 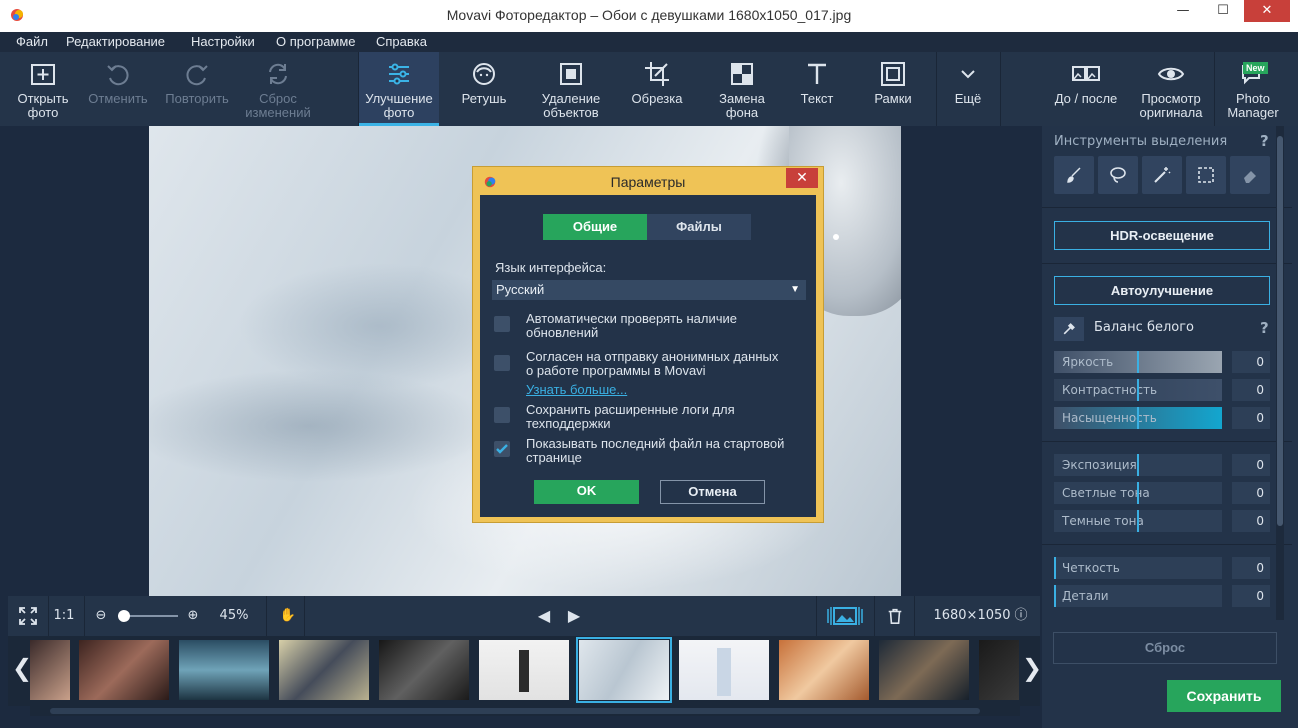 I want to click on brightness-slider: Яркость, so click(x=1138, y=362).